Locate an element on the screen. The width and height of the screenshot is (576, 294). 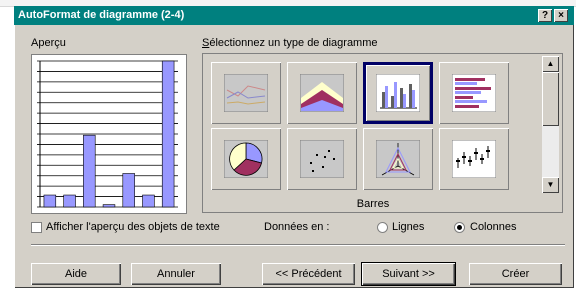
help-title-button: ? is located at coordinates (545, 15).